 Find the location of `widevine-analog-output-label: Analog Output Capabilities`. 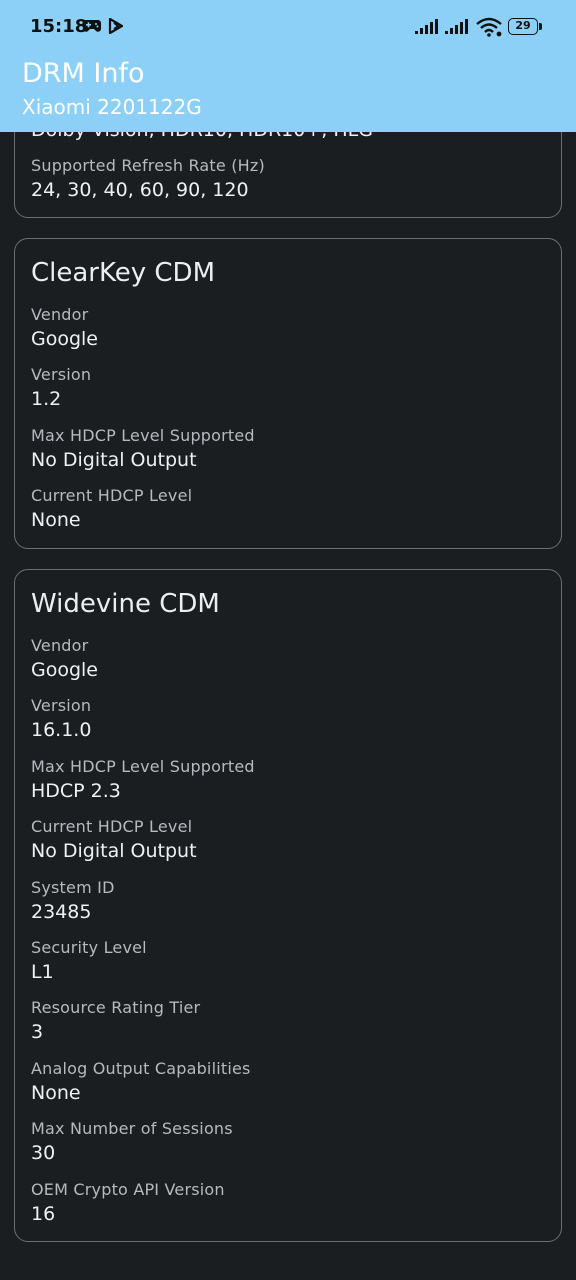

widevine-analog-output-label: Analog Output Capabilities is located at coordinates (141, 1068).